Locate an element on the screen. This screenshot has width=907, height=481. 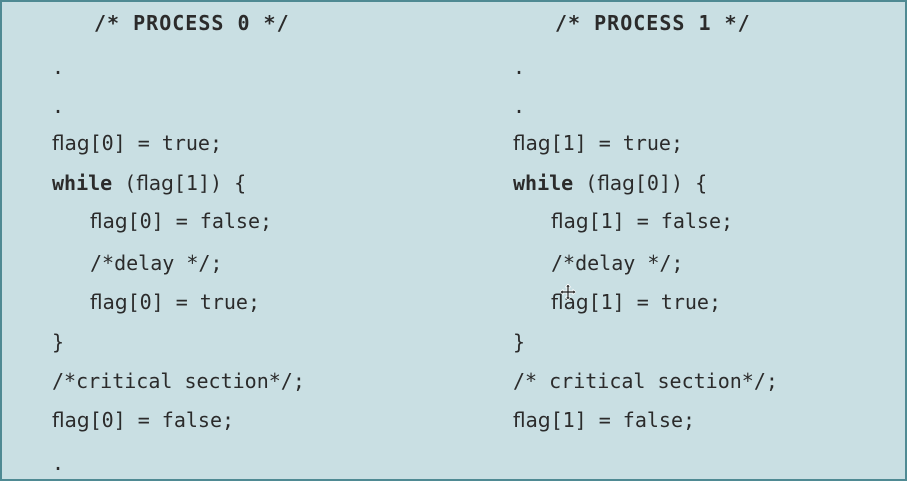
code-line-while: while (flag[0]) { is located at coordinates (610, 183).